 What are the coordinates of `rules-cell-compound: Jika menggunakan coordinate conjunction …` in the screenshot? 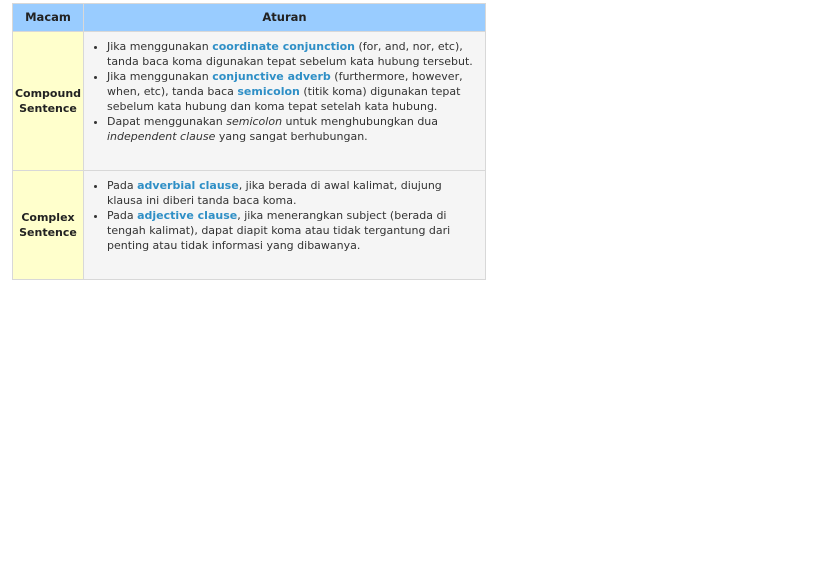 It's located at (284, 101).